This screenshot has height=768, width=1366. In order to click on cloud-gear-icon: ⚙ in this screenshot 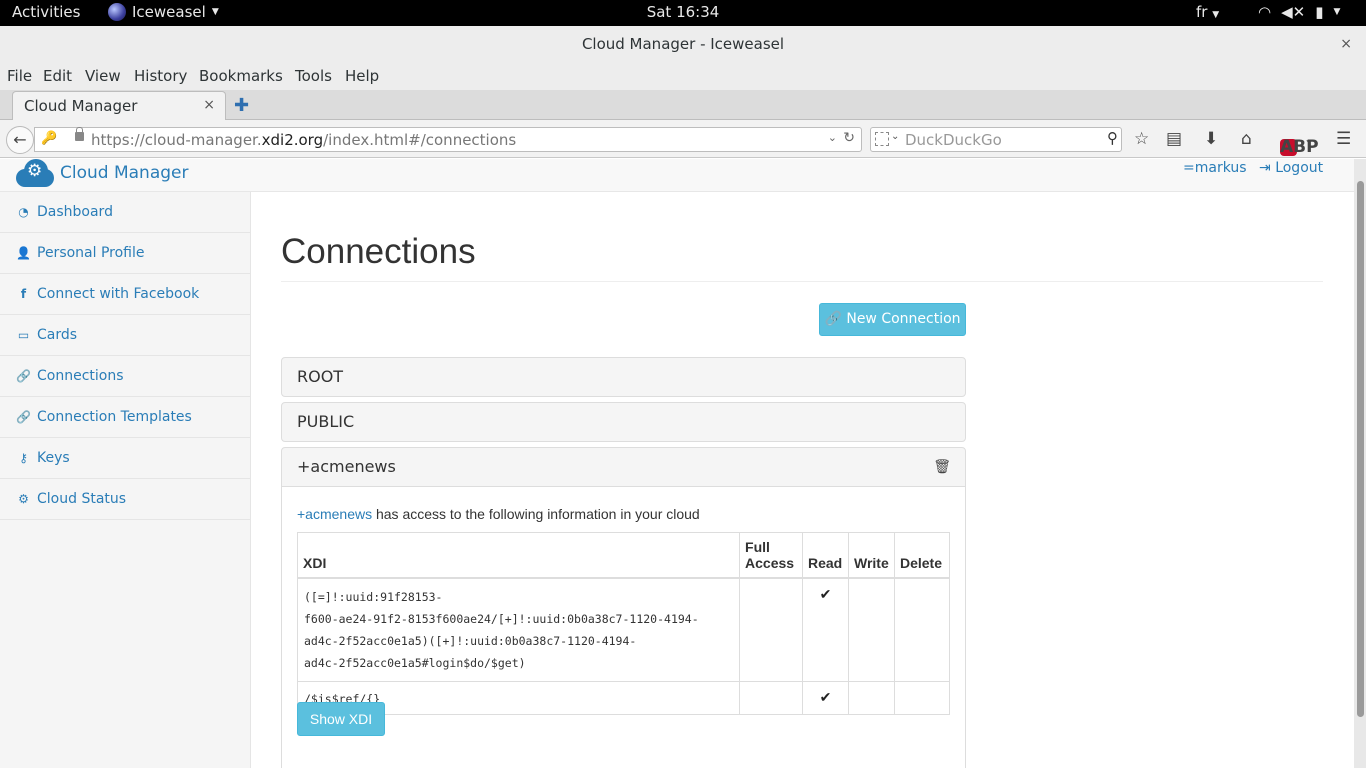, I will do `click(35, 173)`.